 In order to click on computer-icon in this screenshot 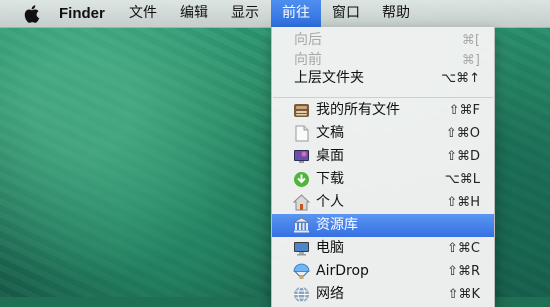, I will do `click(301, 249)`.